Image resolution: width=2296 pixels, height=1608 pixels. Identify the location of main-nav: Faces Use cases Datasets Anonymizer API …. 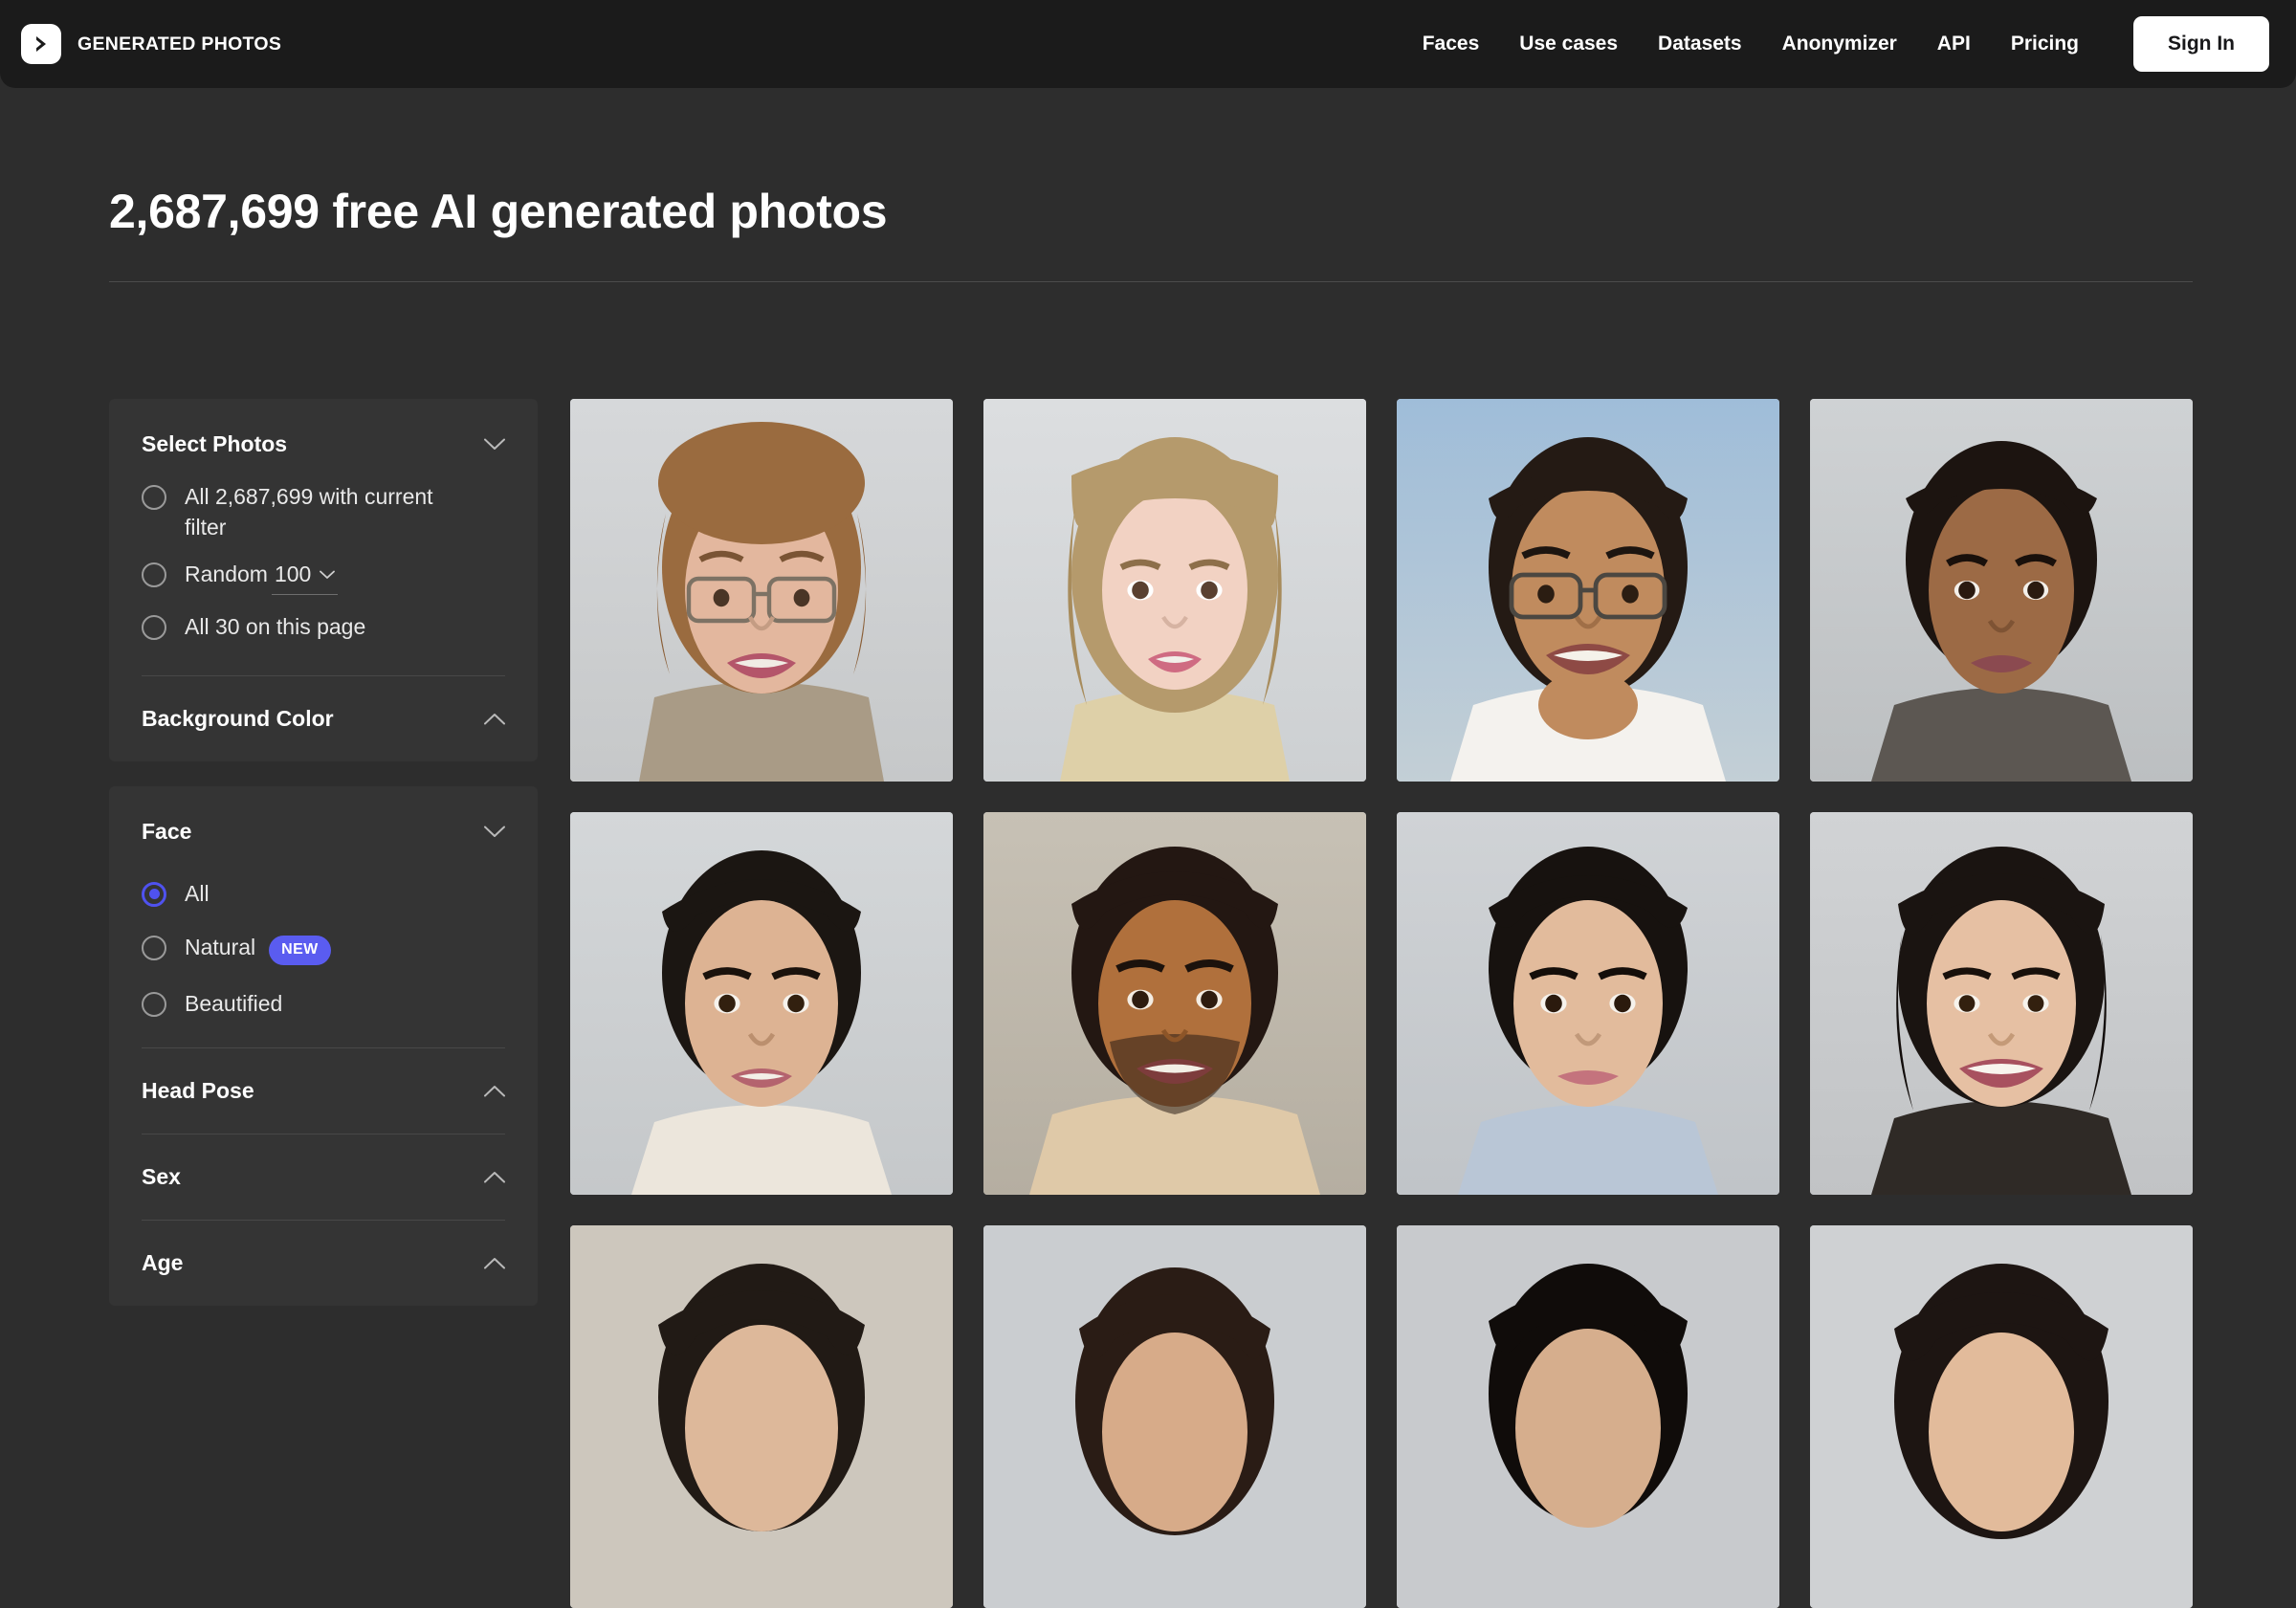
(1836, 44).